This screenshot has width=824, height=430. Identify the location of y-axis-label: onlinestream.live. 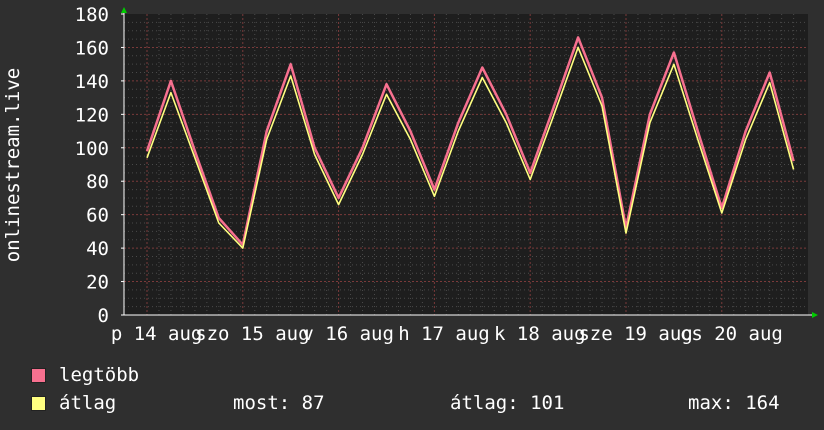
(13, 165).